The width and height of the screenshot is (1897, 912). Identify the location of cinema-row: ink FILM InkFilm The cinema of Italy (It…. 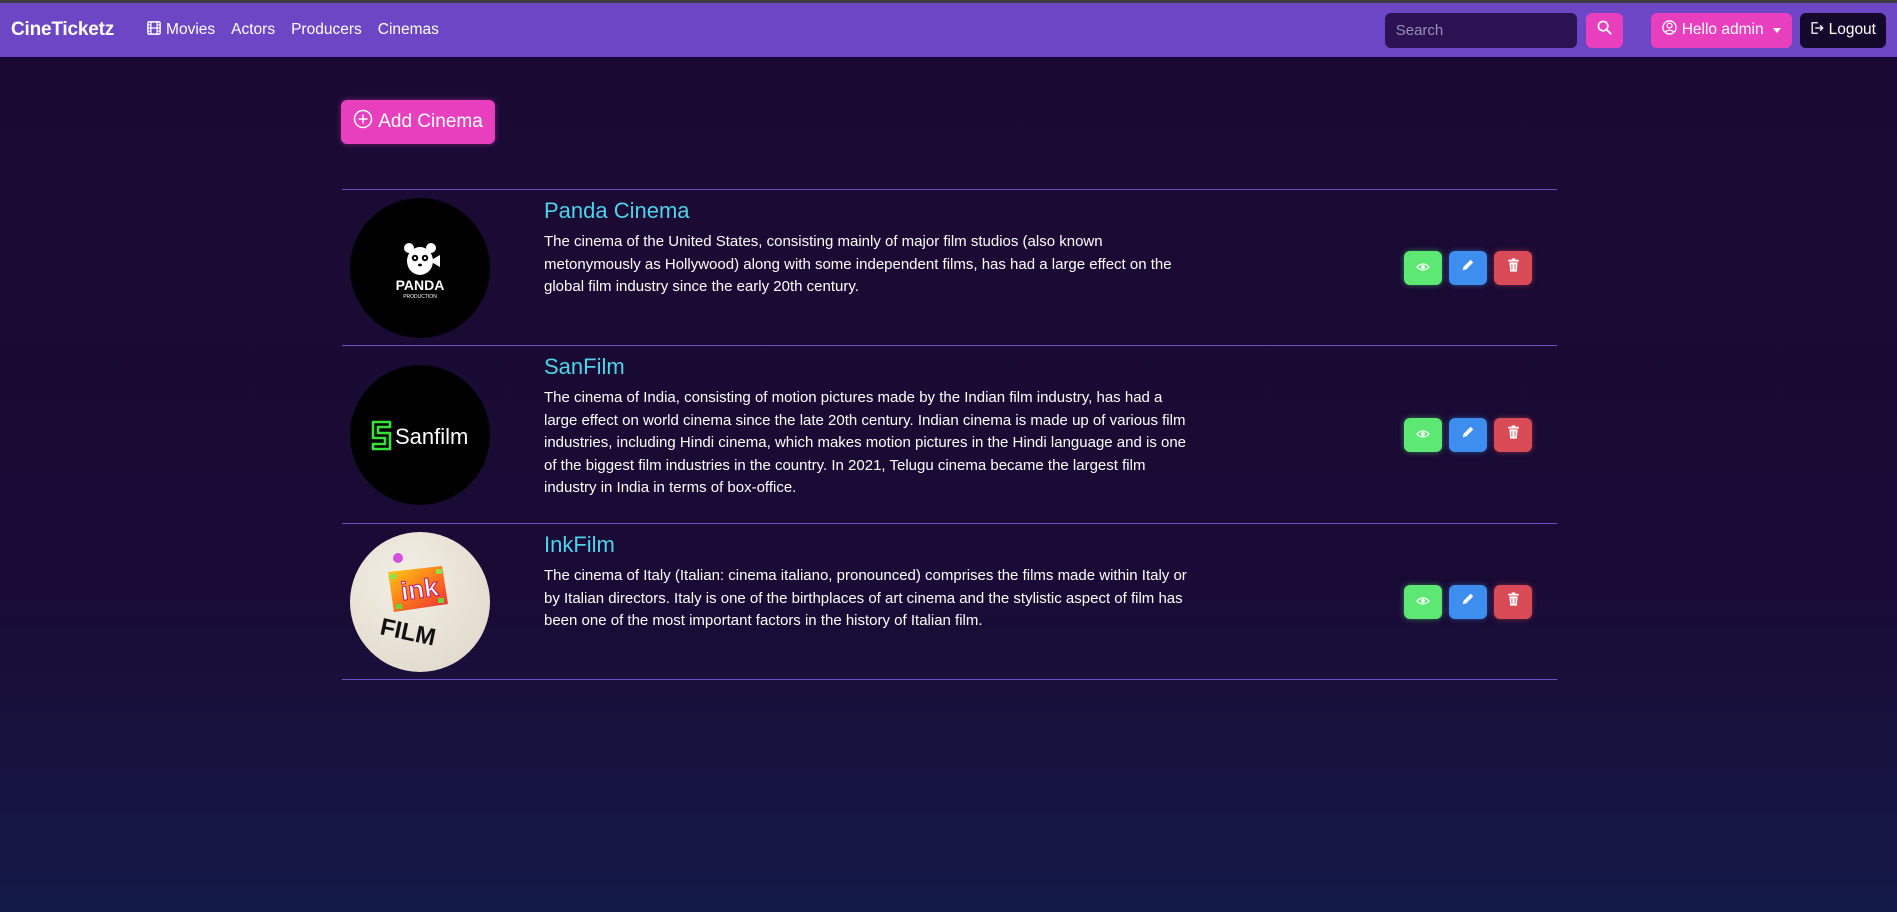
(949, 601).